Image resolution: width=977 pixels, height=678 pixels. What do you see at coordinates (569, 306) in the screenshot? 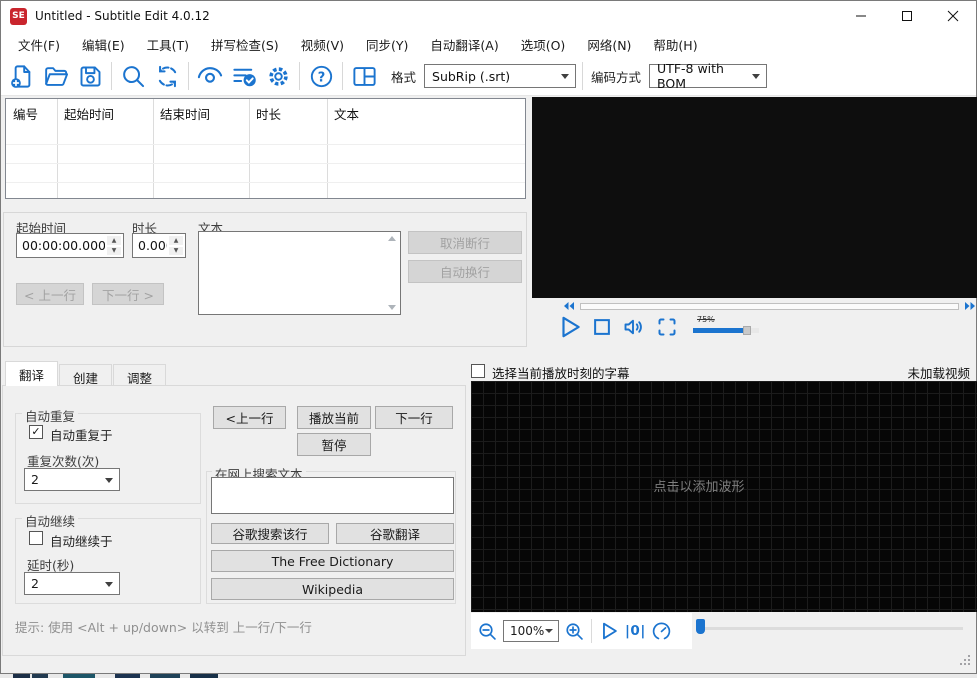
I see `rewind-icon` at bounding box center [569, 306].